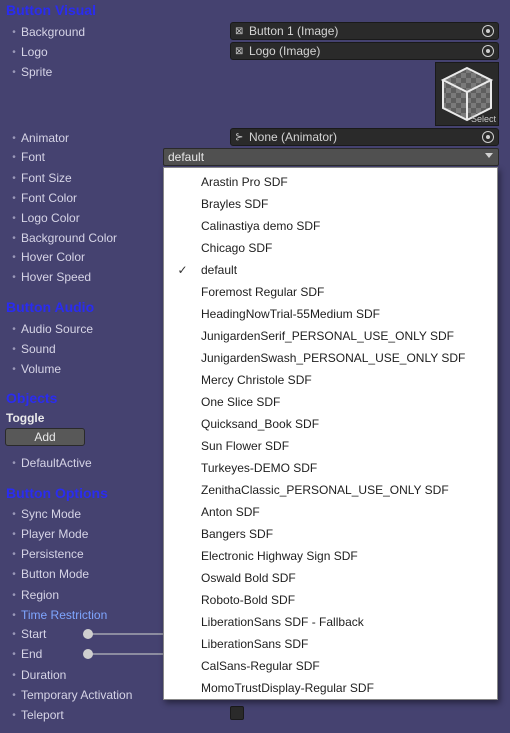 This screenshot has height=733, width=510. I want to click on animator-label: Animator, so click(45, 138).